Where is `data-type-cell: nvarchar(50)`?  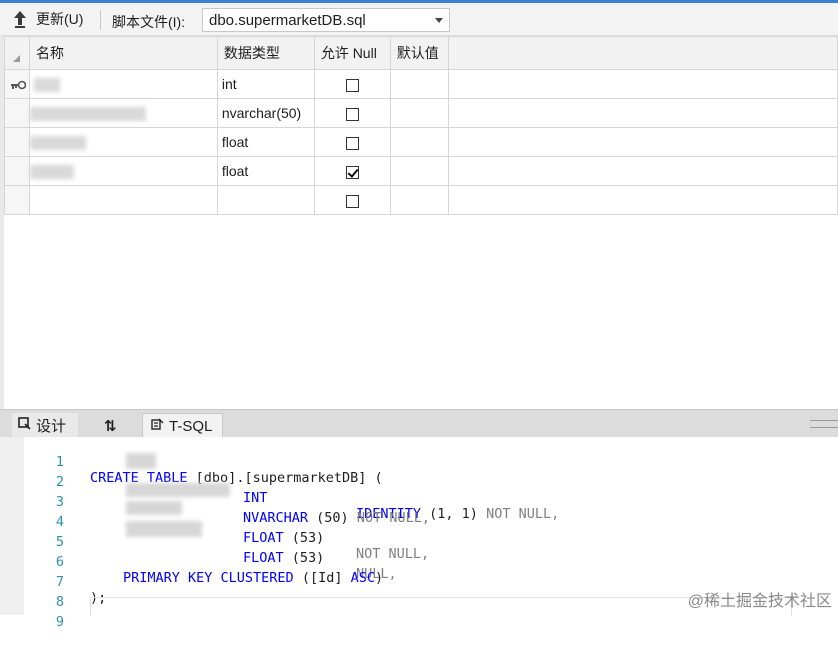
data-type-cell: nvarchar(50) is located at coordinates (265, 113).